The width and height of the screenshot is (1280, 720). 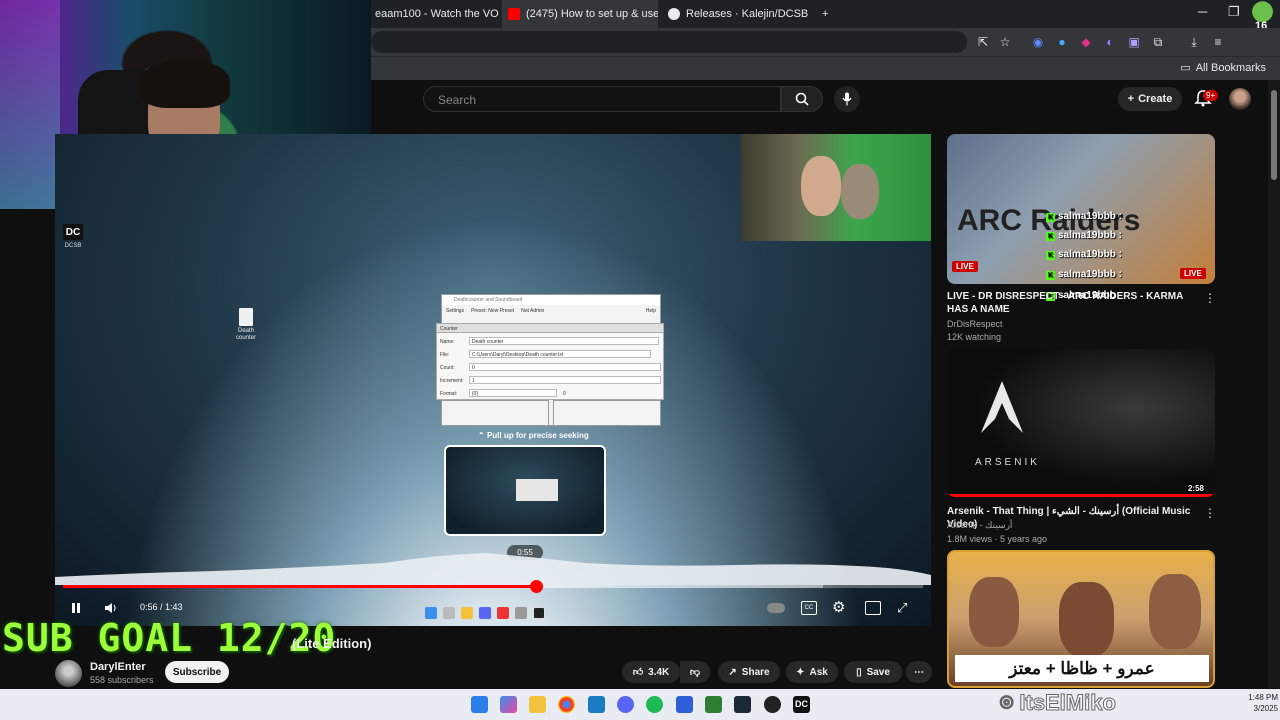 I want to click on bookmark-icon: ▯, so click(x=859, y=672).